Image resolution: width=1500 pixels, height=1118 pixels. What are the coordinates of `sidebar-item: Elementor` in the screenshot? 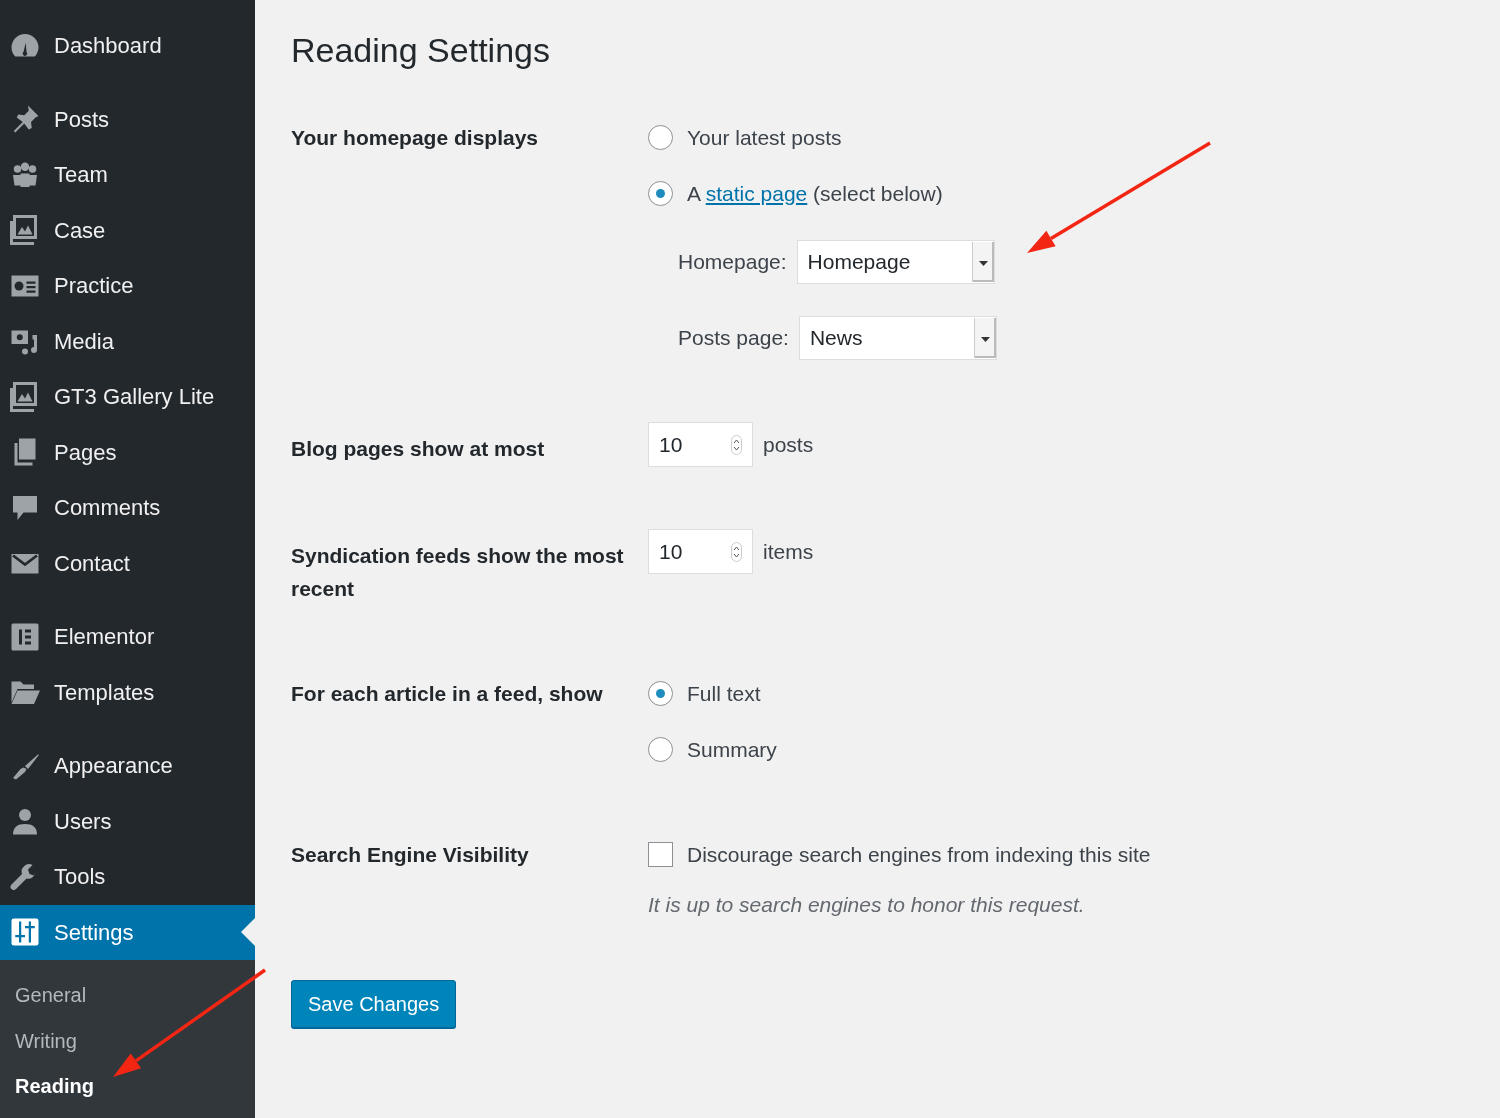 It's located at (127, 637).